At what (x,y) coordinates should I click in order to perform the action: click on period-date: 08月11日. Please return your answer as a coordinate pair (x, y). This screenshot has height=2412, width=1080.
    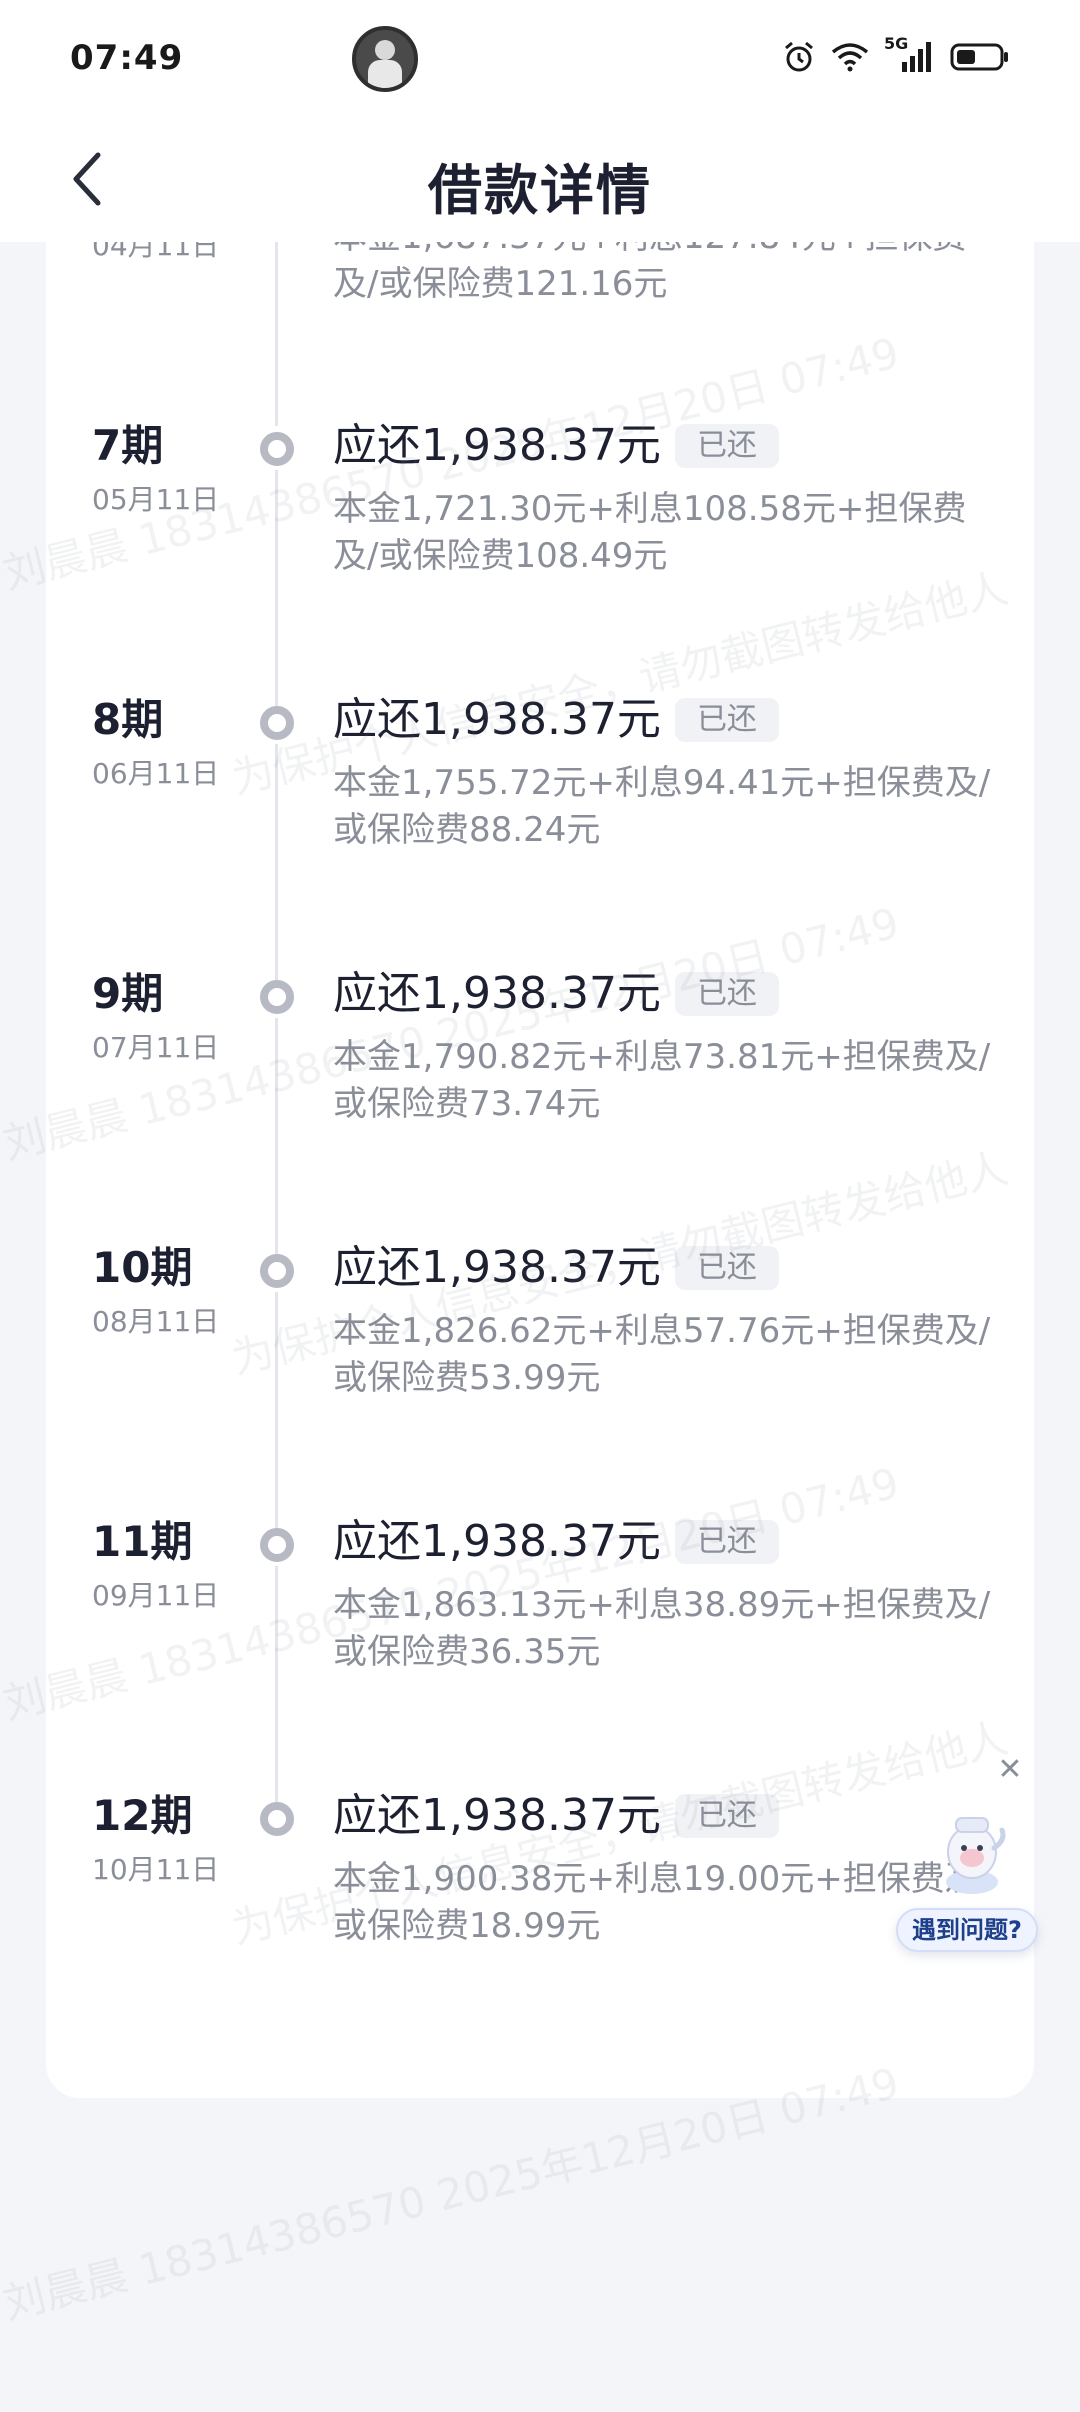
    Looking at the image, I should click on (156, 1321).